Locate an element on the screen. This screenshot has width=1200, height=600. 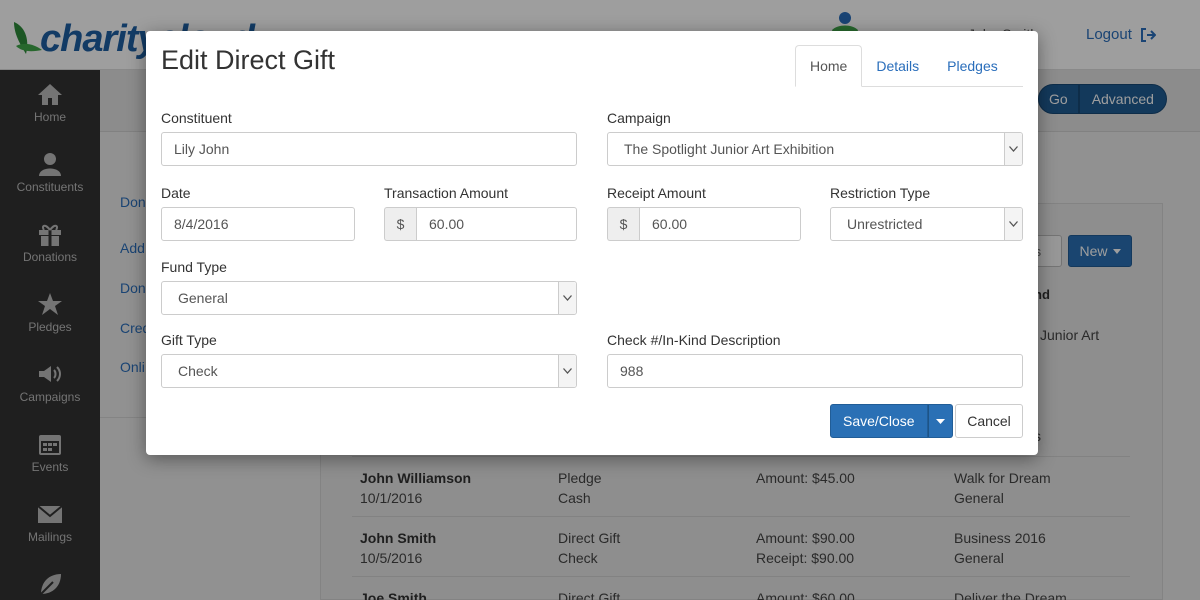
campaign-value: The Spotlight Junior Art Exhibition is located at coordinates (729, 149).